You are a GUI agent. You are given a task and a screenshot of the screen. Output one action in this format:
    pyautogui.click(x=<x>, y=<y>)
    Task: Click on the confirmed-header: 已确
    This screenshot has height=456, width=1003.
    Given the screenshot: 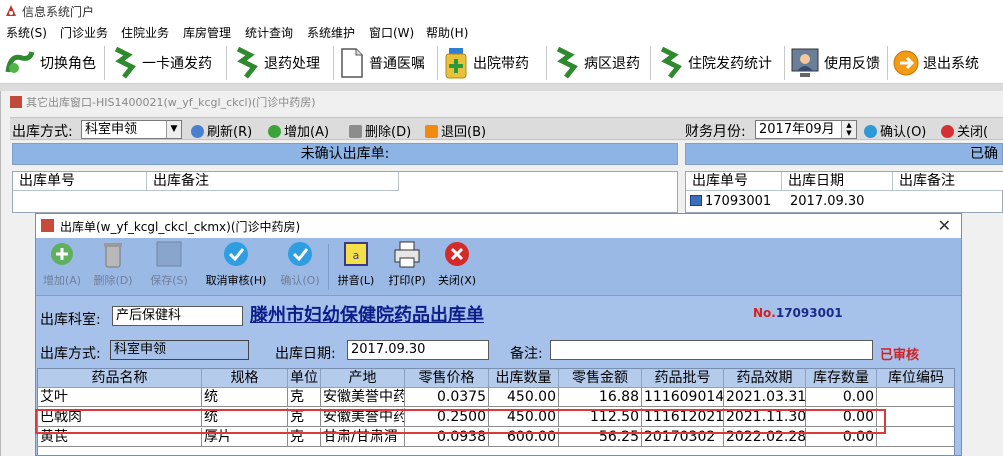 What is the action you would take?
    pyautogui.click(x=844, y=154)
    